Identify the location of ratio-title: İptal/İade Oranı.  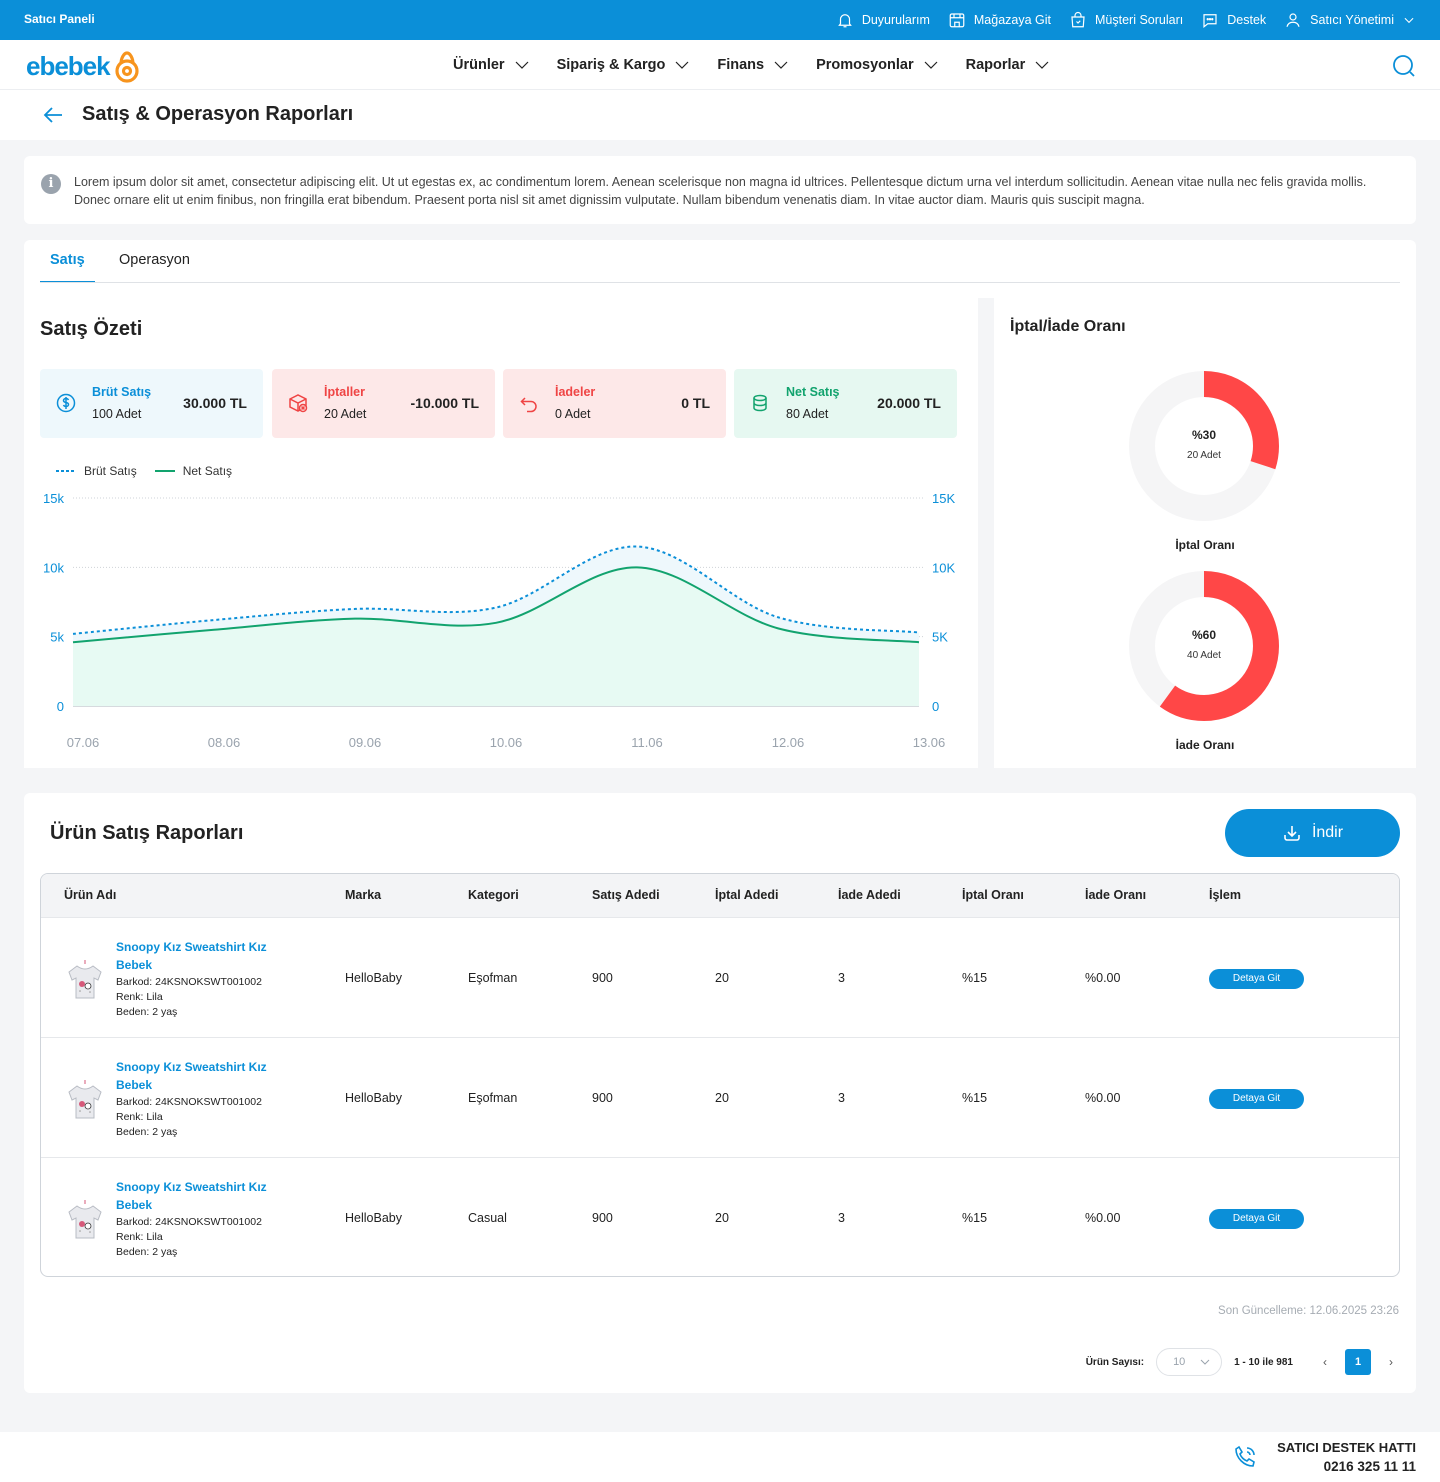
(1068, 326).